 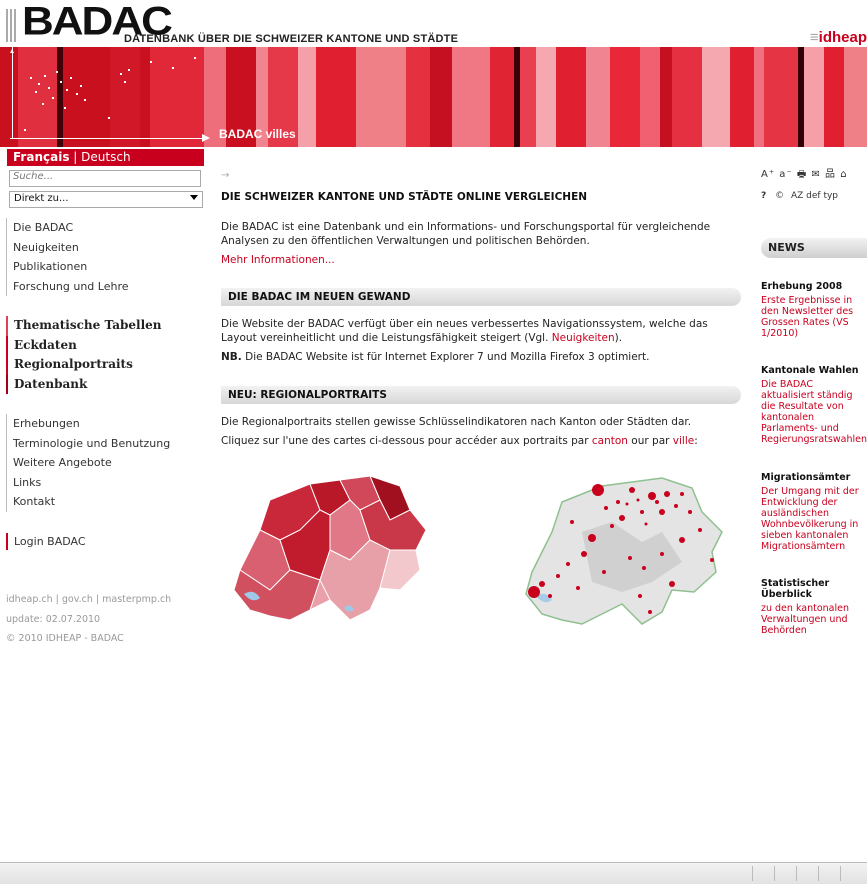 I want to click on lang-francais: Français, so click(x=41, y=157).